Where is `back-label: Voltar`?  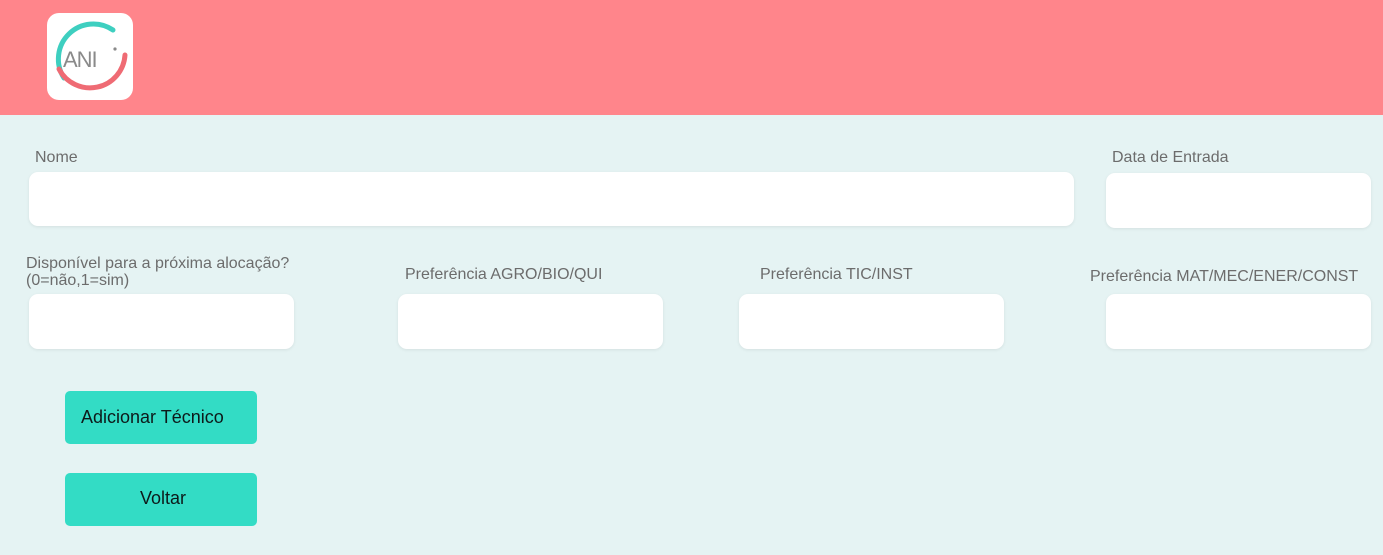 back-label: Voltar is located at coordinates (163, 498).